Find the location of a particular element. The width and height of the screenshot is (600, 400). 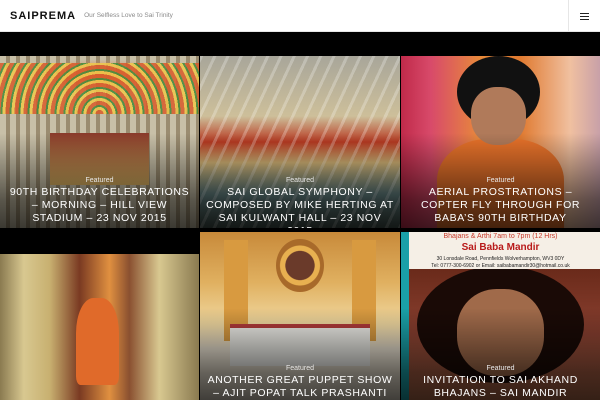

poster-line: Bhajans & Arthi 7am to 7pm (12 Hrs) is located at coordinates (500, 236).